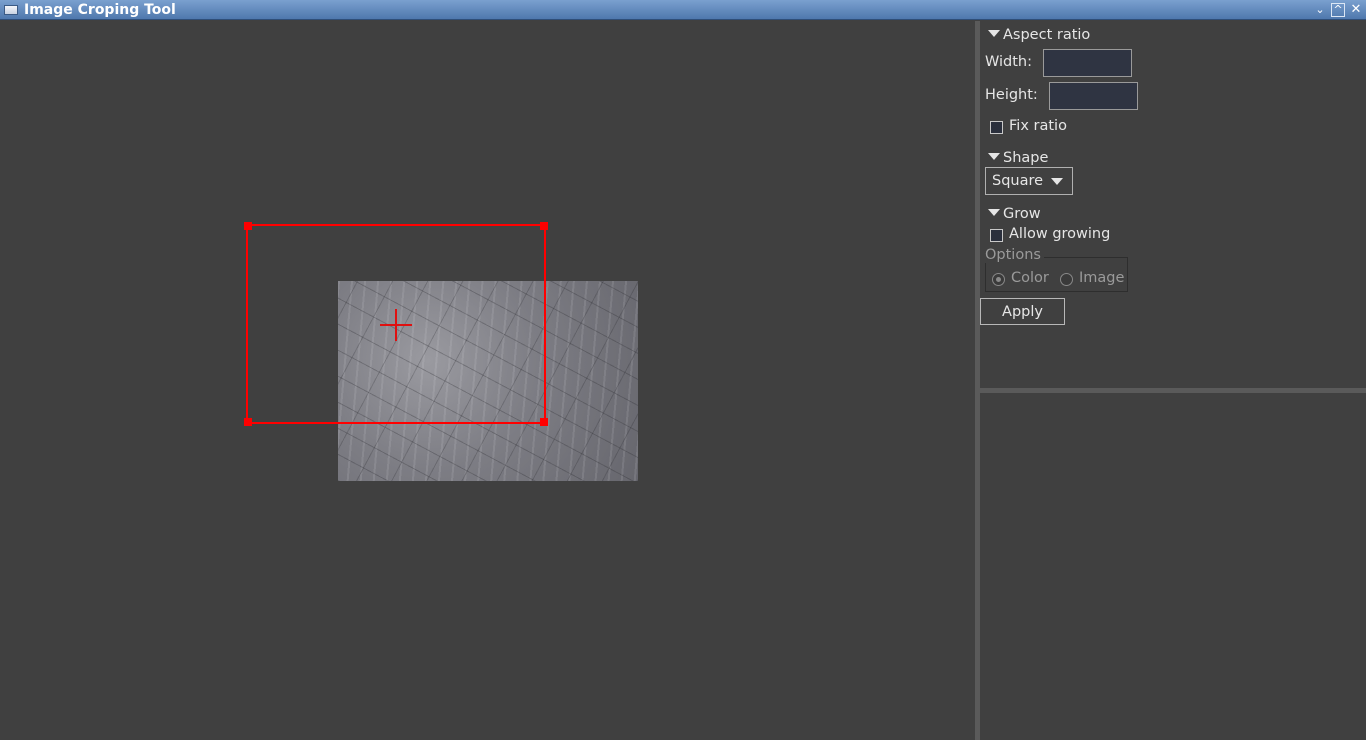 This screenshot has width=1366, height=740. Describe the element at coordinates (998, 279) in the screenshot. I see `color-radio` at that location.